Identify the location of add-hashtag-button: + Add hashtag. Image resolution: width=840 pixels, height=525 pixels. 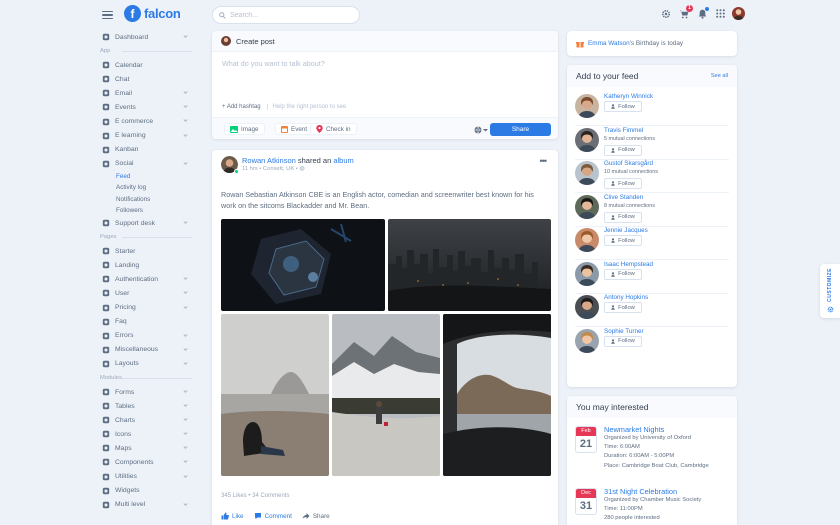
(241, 107).